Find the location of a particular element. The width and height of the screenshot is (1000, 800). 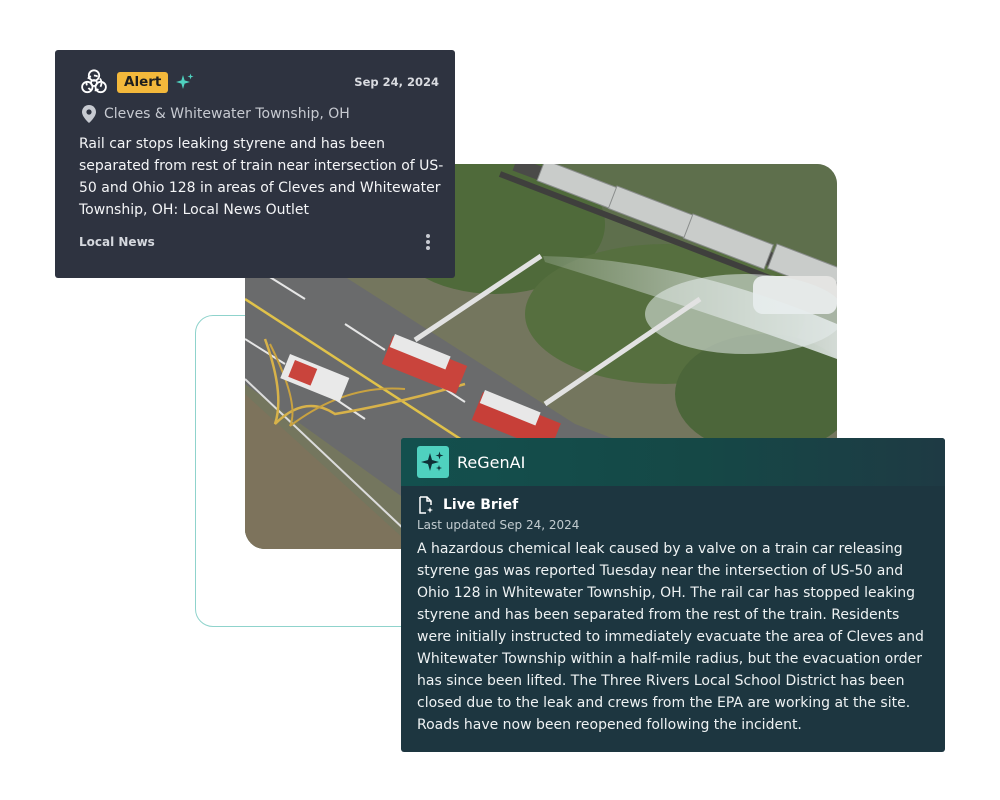

biohazard-icon is located at coordinates (94, 82).